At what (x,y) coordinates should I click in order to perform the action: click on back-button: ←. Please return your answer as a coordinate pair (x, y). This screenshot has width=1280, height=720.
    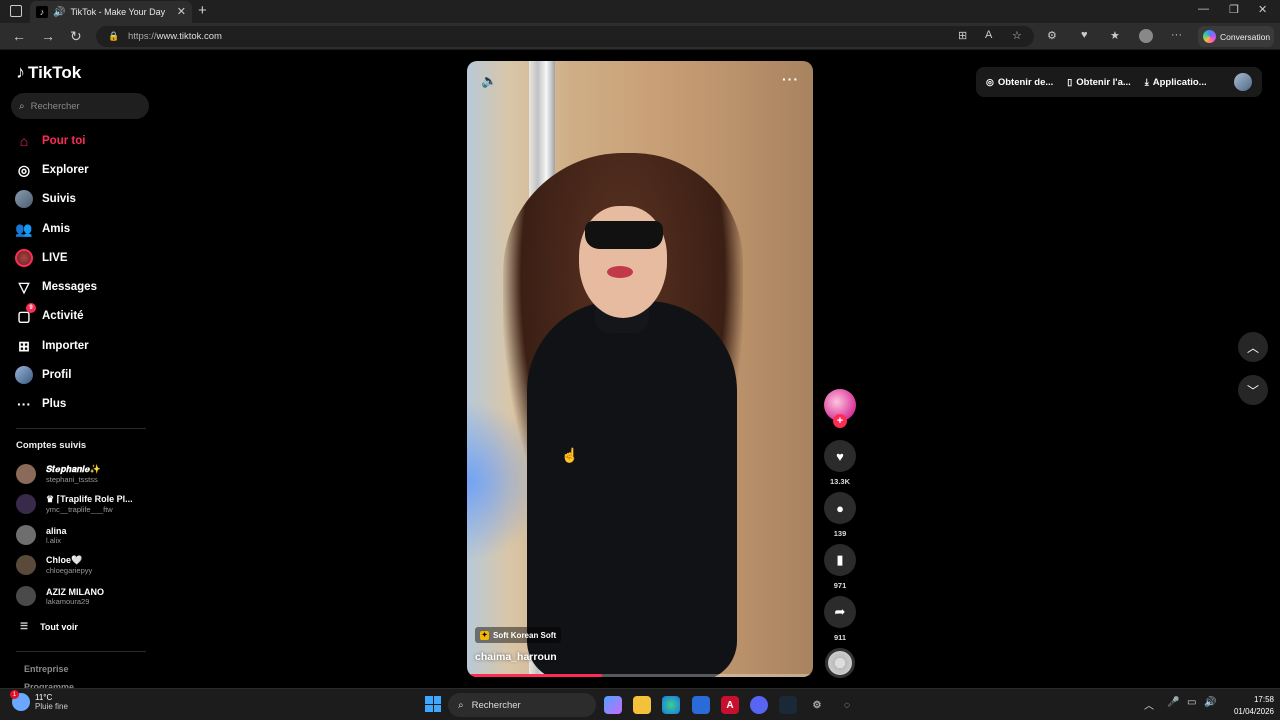
    Looking at the image, I should click on (19, 36).